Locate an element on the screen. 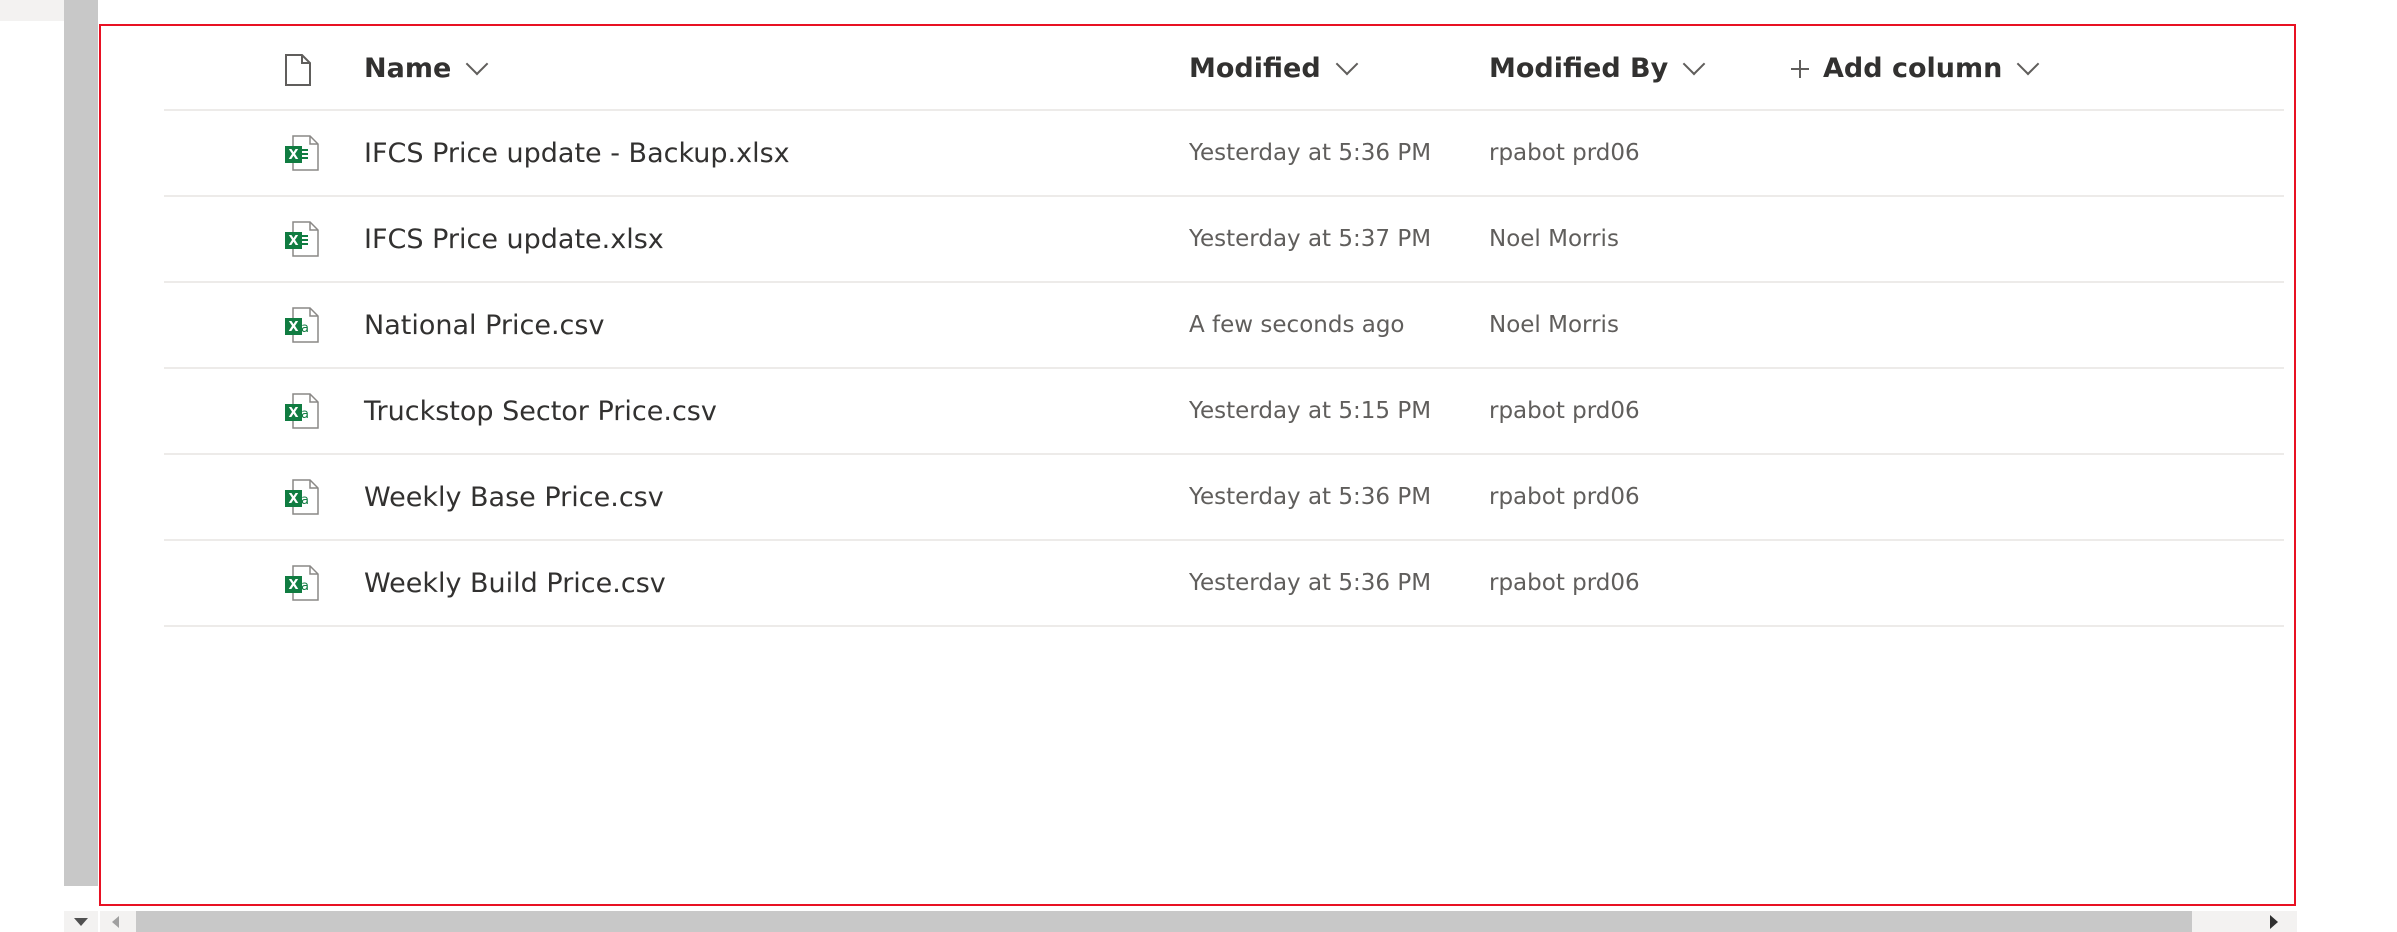 This screenshot has width=2397, height=932. column-header-modified-by-label: Modified By is located at coordinates (1579, 68).